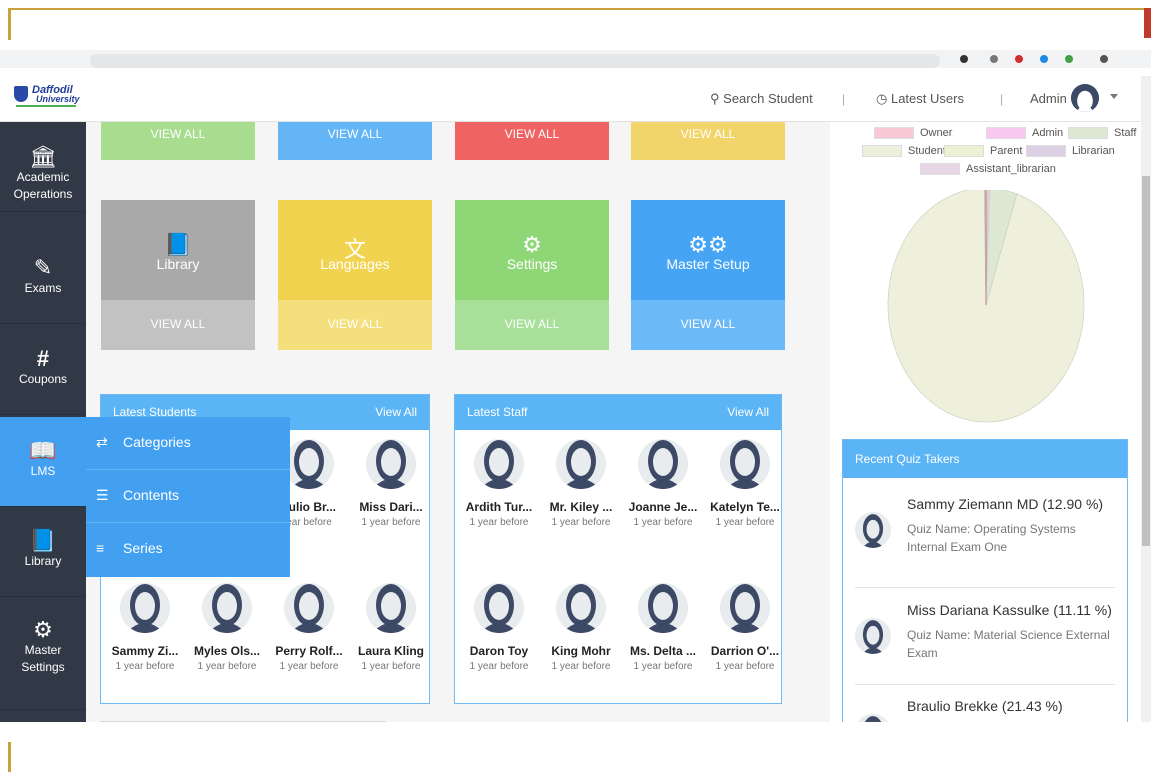  Describe the element at coordinates (243, 721) in the screenshot. I see `horizontal-divider` at that location.